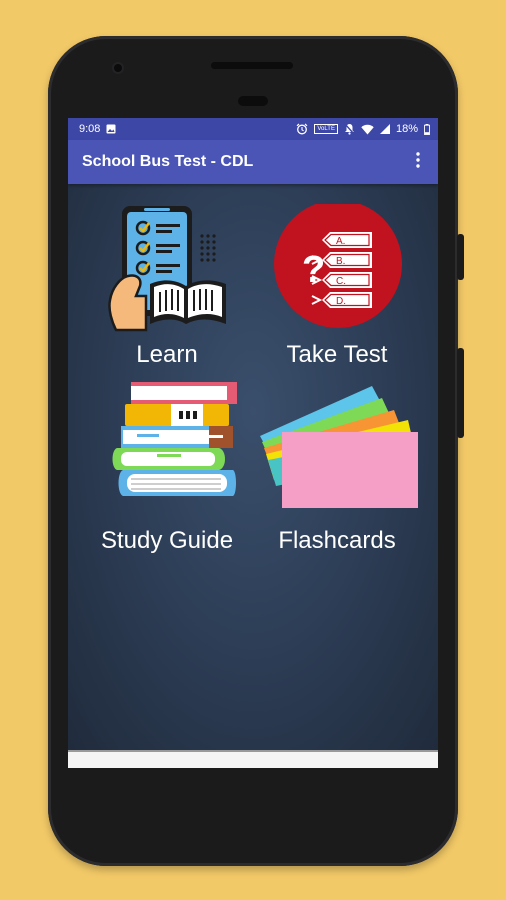  What do you see at coordinates (337, 540) in the screenshot?
I see `flashcards-label: Flashcards` at bounding box center [337, 540].